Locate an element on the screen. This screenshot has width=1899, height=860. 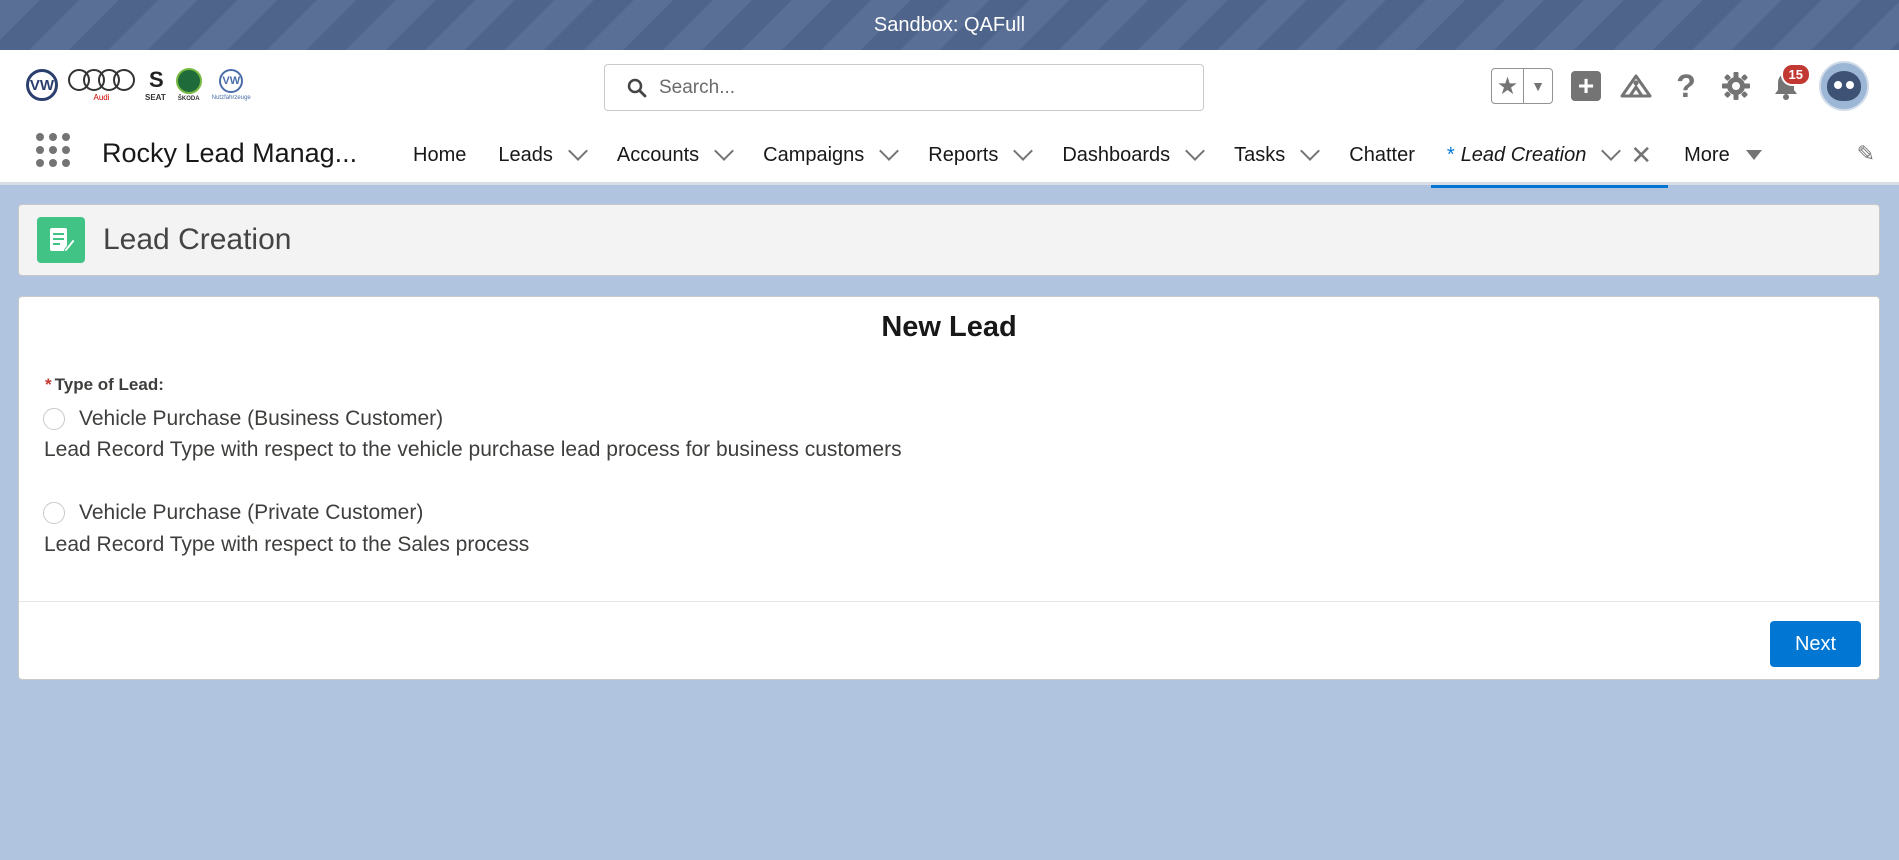
user-avatar is located at coordinates (1844, 86).